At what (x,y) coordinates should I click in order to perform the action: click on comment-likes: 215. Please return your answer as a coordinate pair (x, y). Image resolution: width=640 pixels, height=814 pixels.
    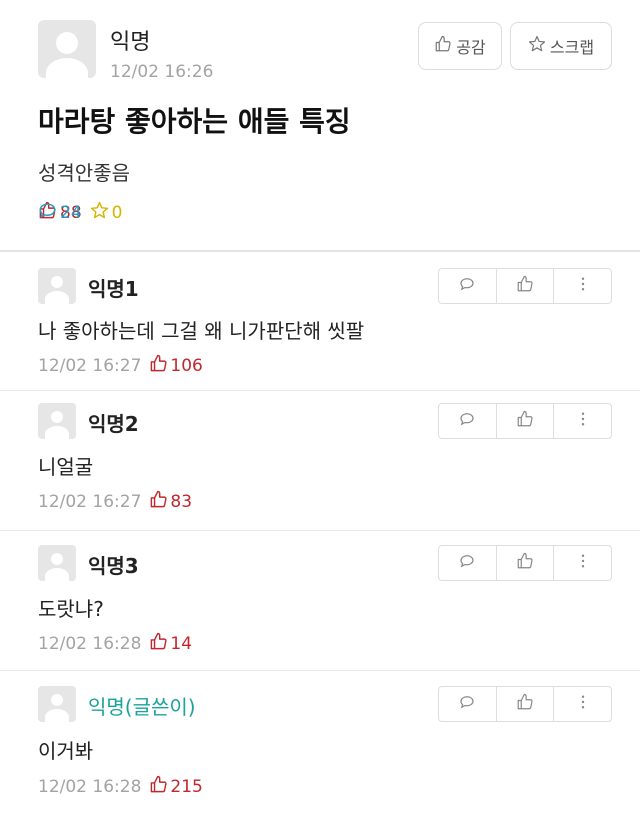
    Looking at the image, I should click on (176, 787).